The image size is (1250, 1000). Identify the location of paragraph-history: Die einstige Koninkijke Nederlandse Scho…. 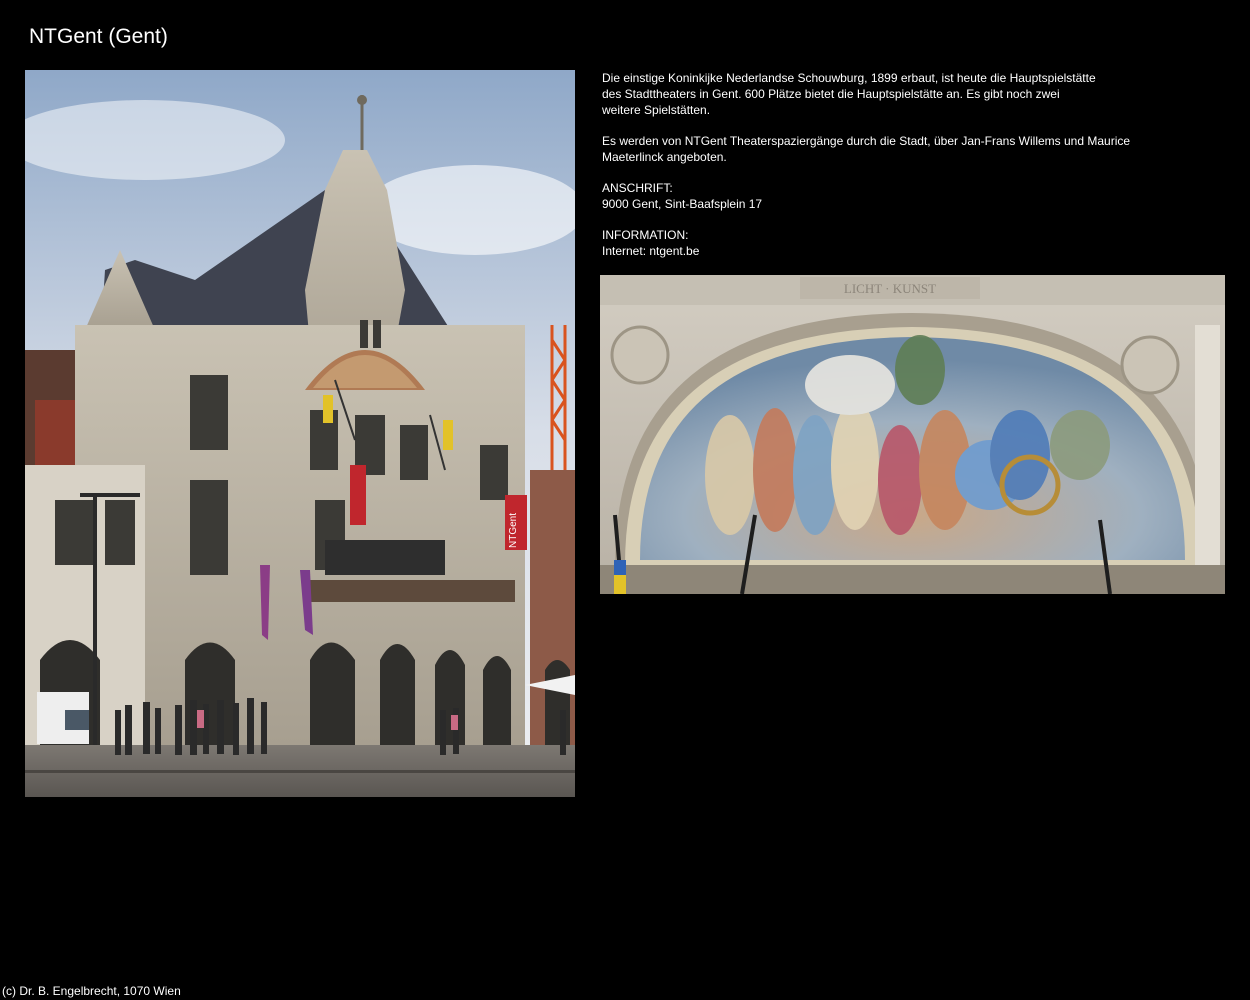
(902, 94).